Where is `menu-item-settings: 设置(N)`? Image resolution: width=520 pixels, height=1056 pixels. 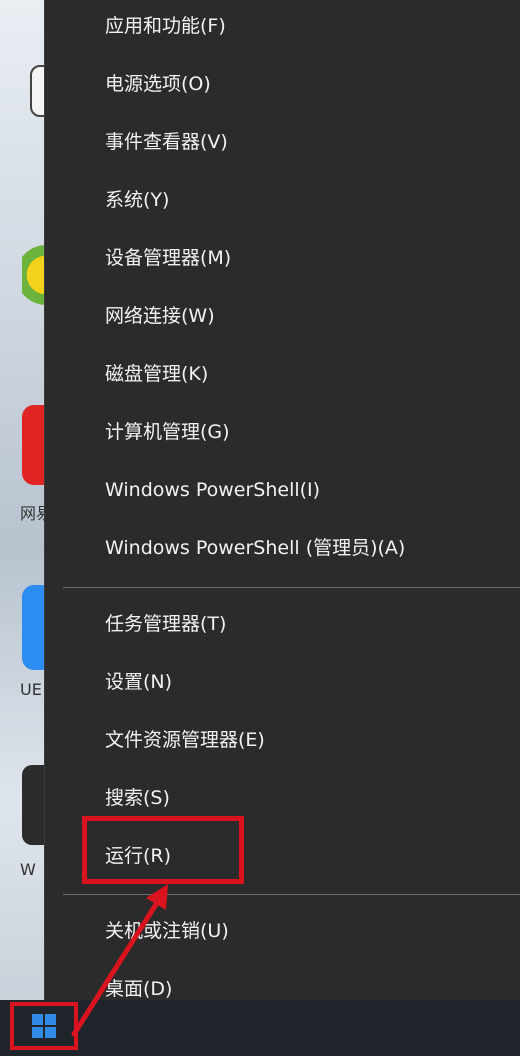 menu-item-settings: 设置(N) is located at coordinates (138, 682).